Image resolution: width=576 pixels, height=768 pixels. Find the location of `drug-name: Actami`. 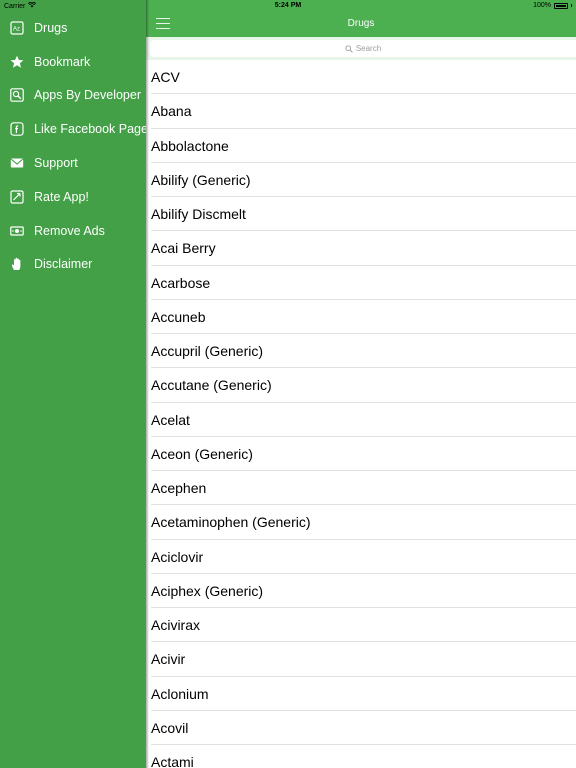

drug-name: Actami is located at coordinates (172, 761).